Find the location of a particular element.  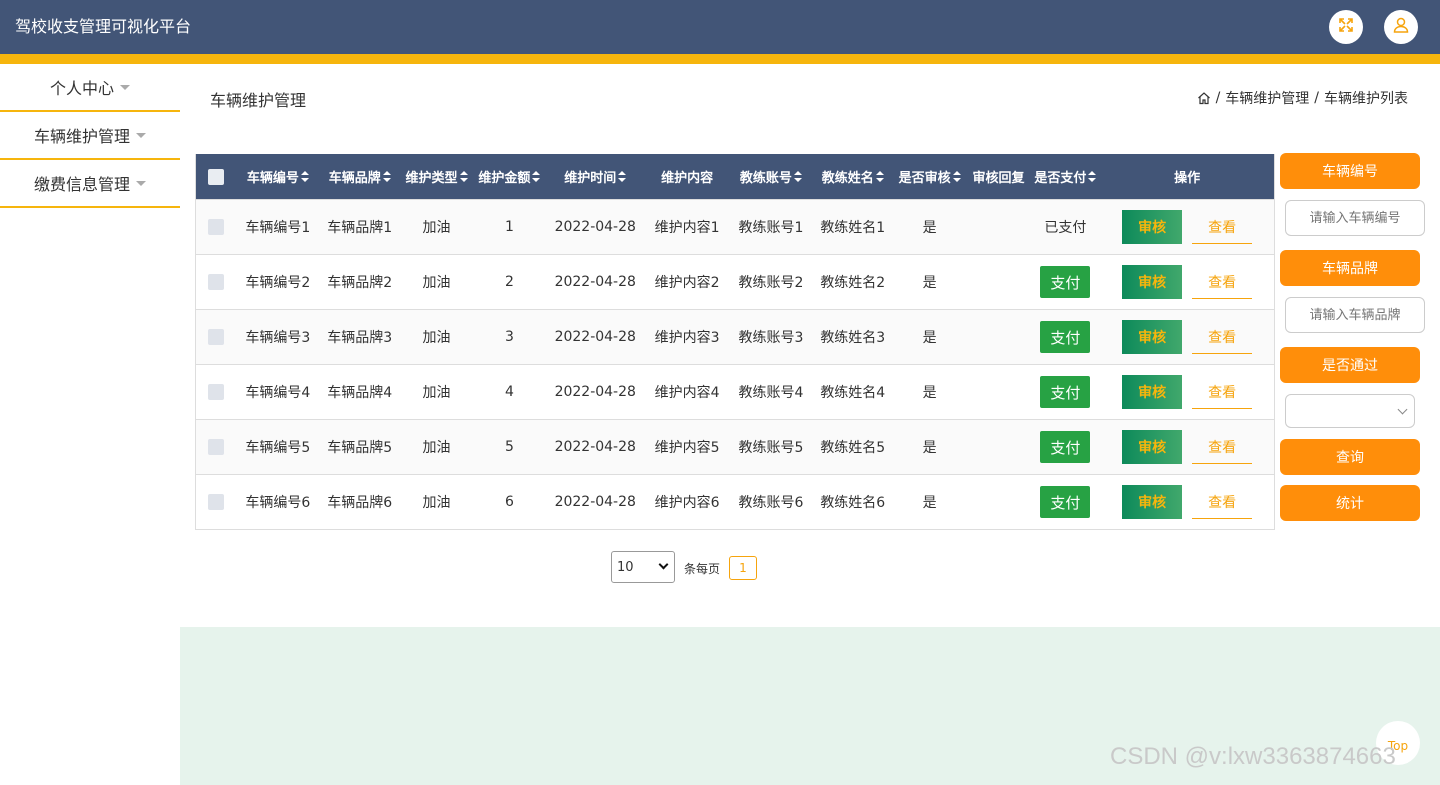

cell-vehicle-no: 车辆编号4 is located at coordinates (278, 393).